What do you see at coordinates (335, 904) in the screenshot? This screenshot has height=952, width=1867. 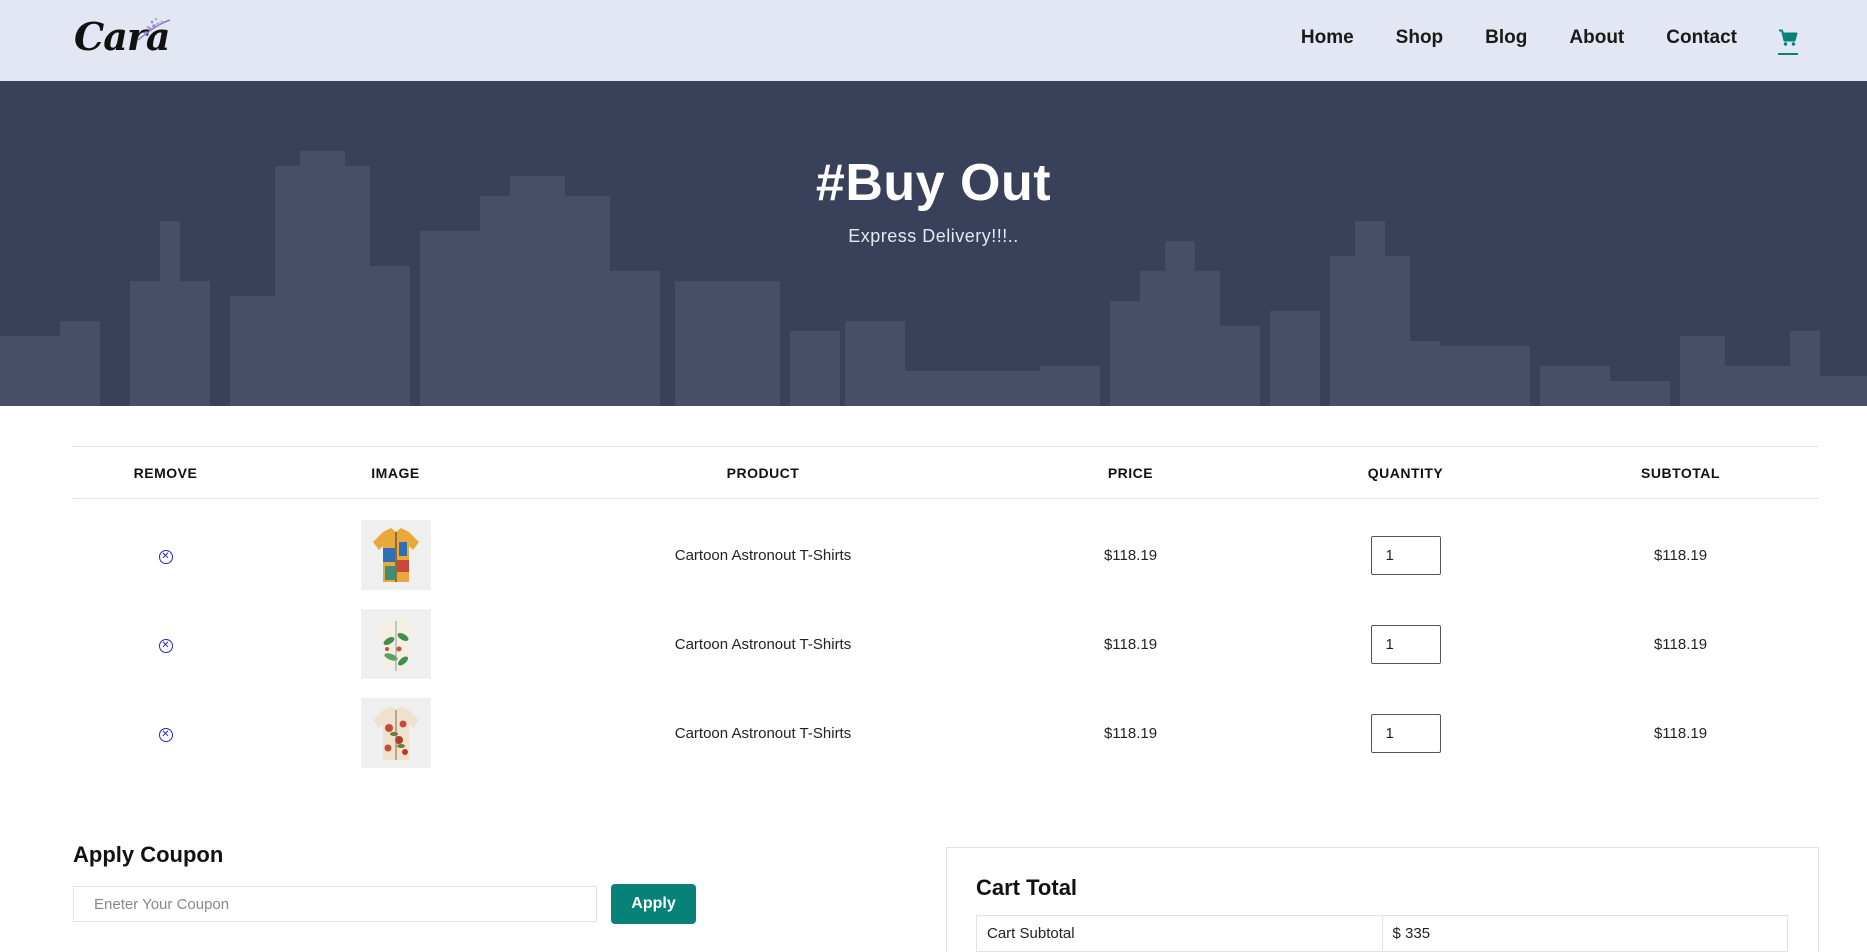 I see `coupon-input` at bounding box center [335, 904].